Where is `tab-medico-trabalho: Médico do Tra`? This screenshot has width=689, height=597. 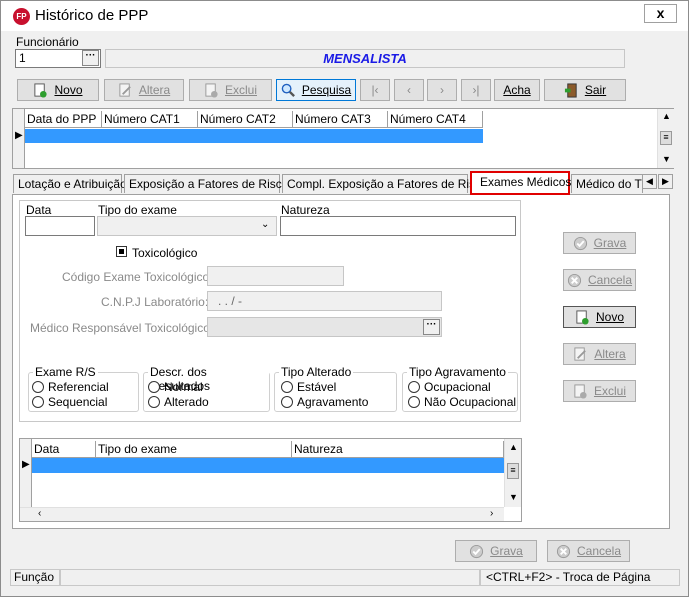 tab-medico-trabalho: Médico do Tra is located at coordinates (607, 183).